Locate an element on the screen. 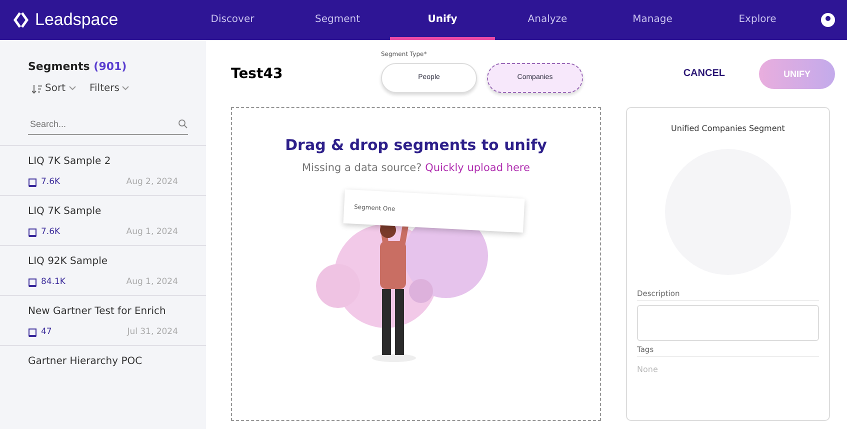 Image resolution: width=847 pixels, height=429 pixels. drop-heading: Drag & drop segments to unify is located at coordinates (416, 145).